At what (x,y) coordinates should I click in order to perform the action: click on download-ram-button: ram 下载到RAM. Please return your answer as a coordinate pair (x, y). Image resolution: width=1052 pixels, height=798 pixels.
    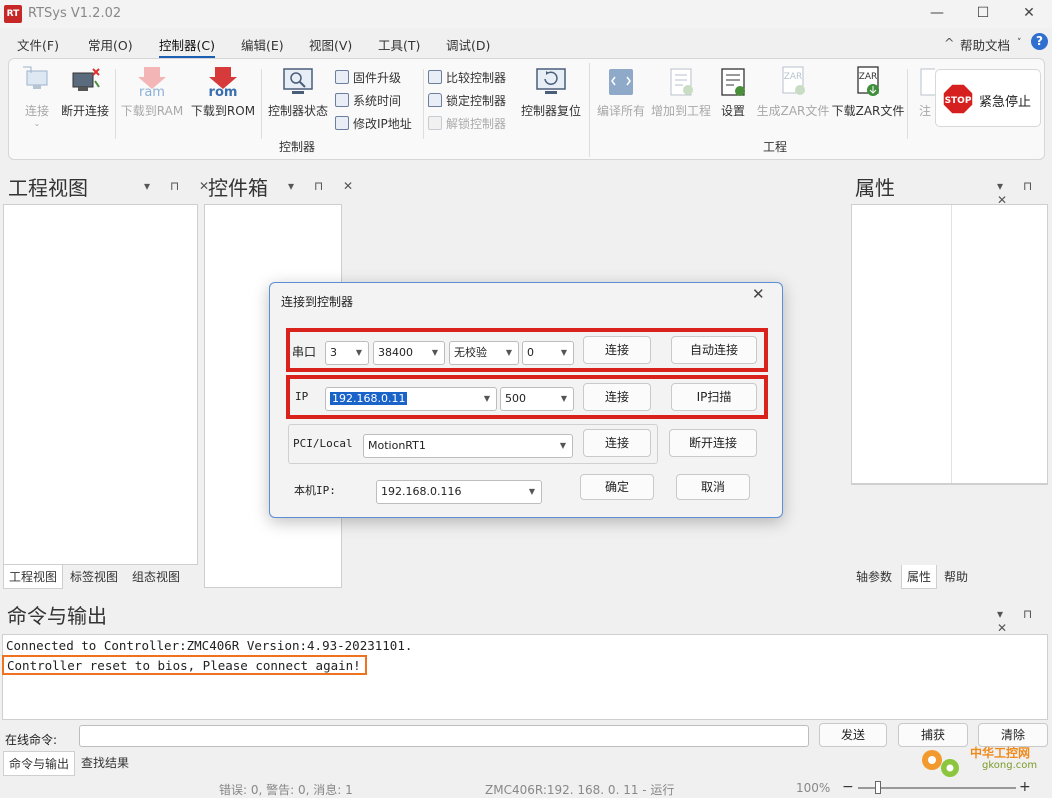
    Looking at the image, I should click on (152, 92).